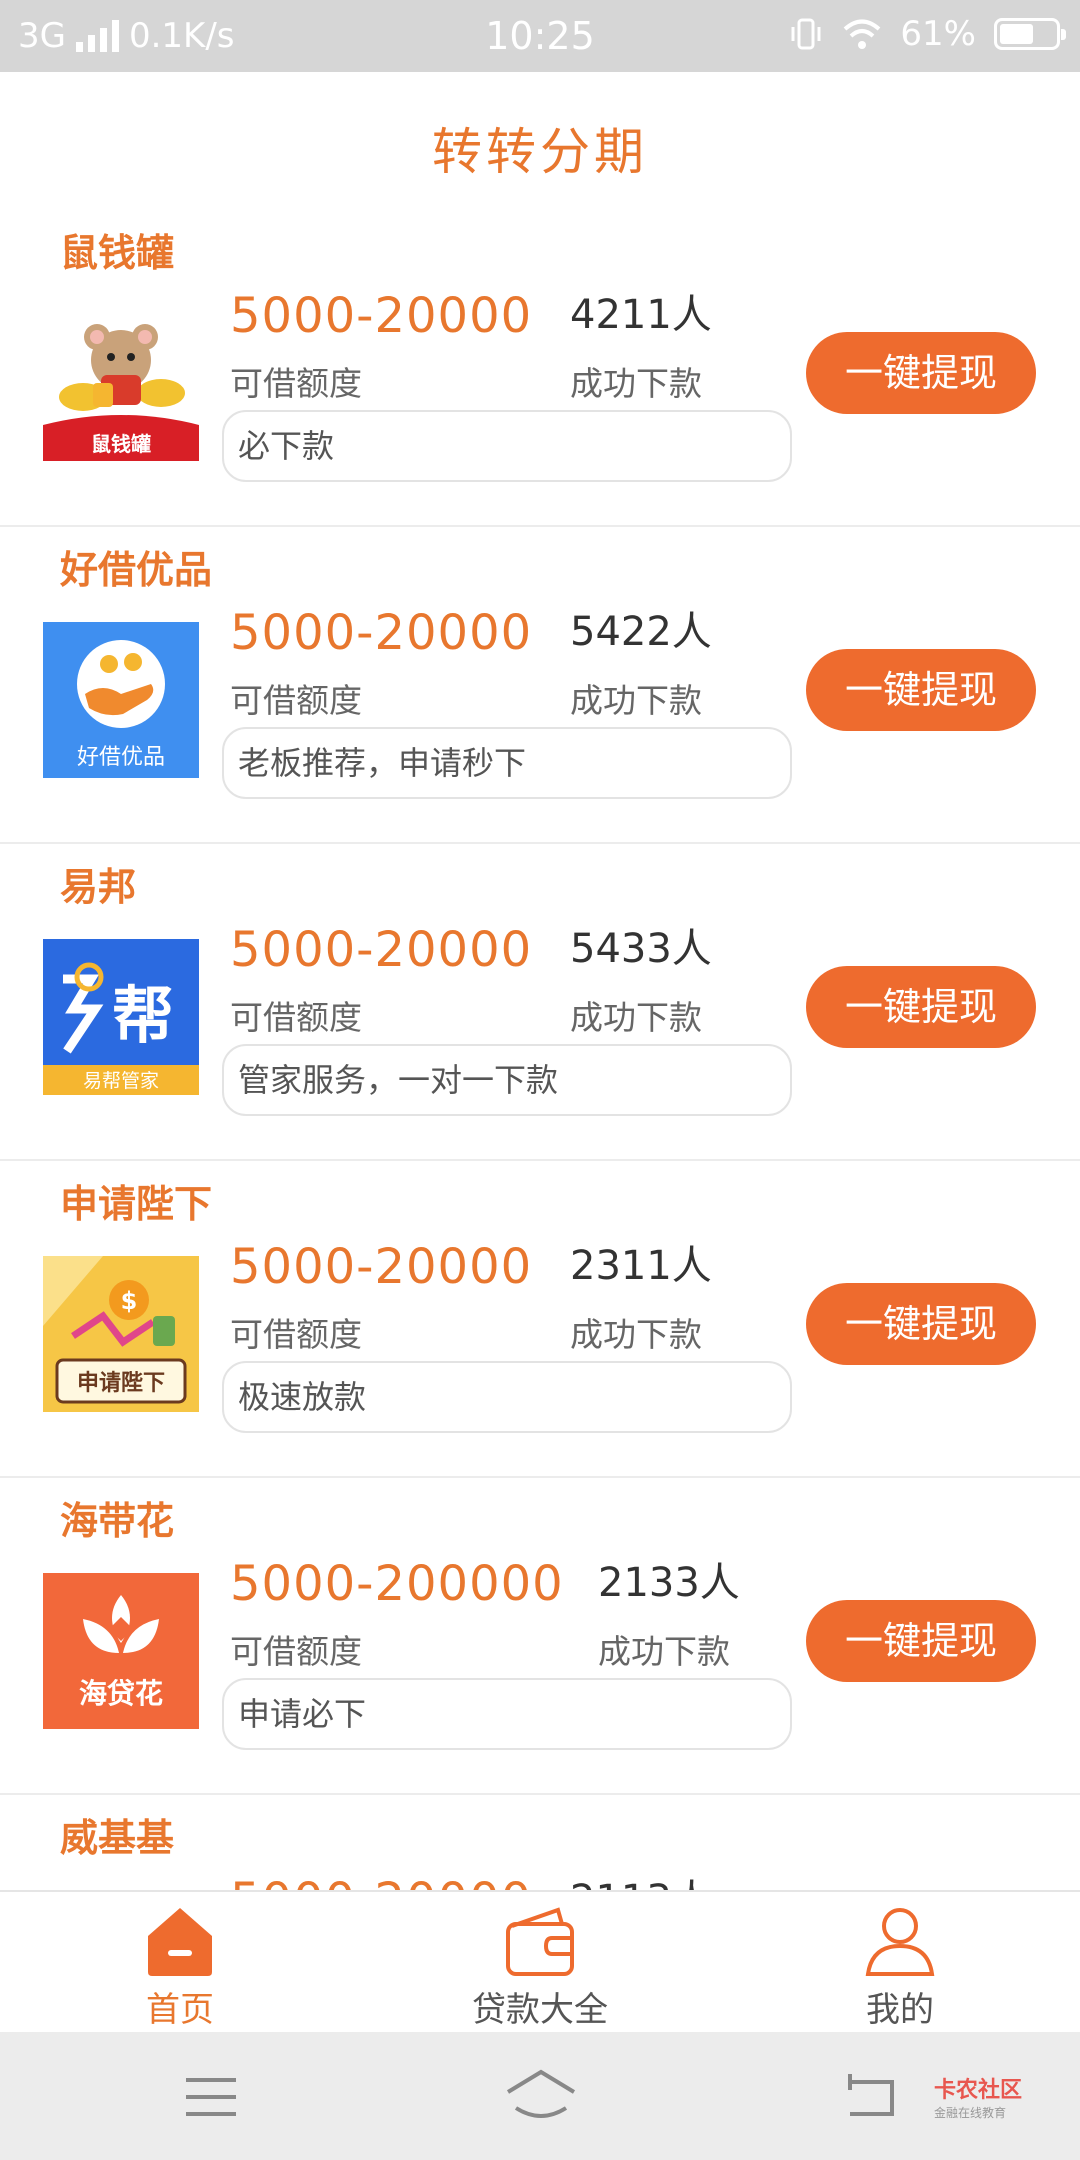 The image size is (1080, 2160). What do you see at coordinates (862, 34) in the screenshot?
I see `wifi-icon` at bounding box center [862, 34].